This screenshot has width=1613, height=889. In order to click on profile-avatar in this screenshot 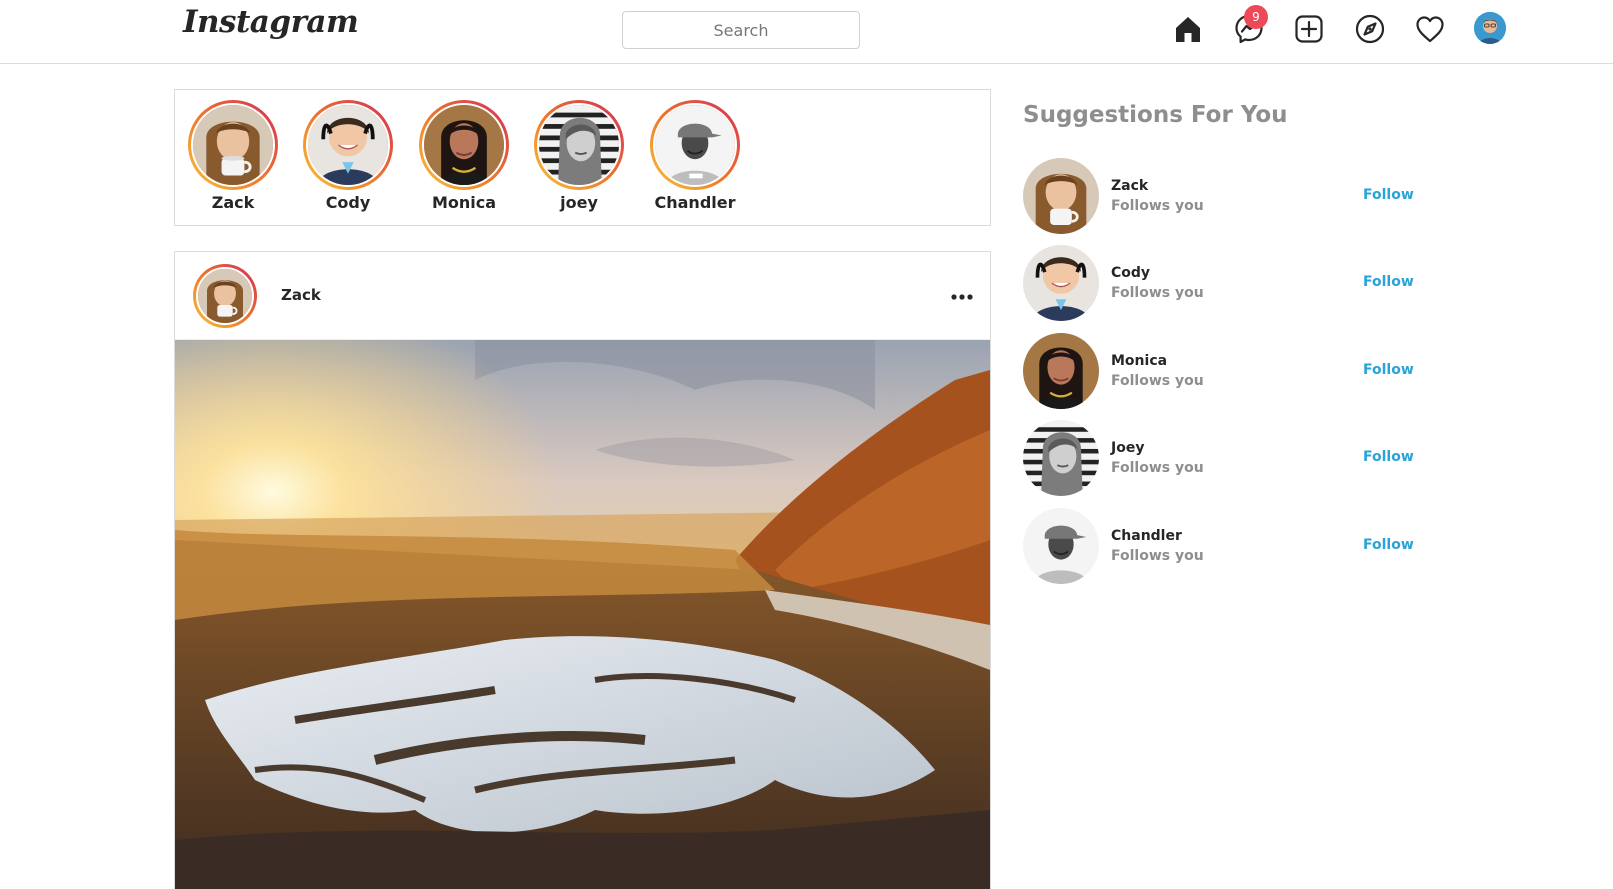, I will do `click(1490, 28)`.